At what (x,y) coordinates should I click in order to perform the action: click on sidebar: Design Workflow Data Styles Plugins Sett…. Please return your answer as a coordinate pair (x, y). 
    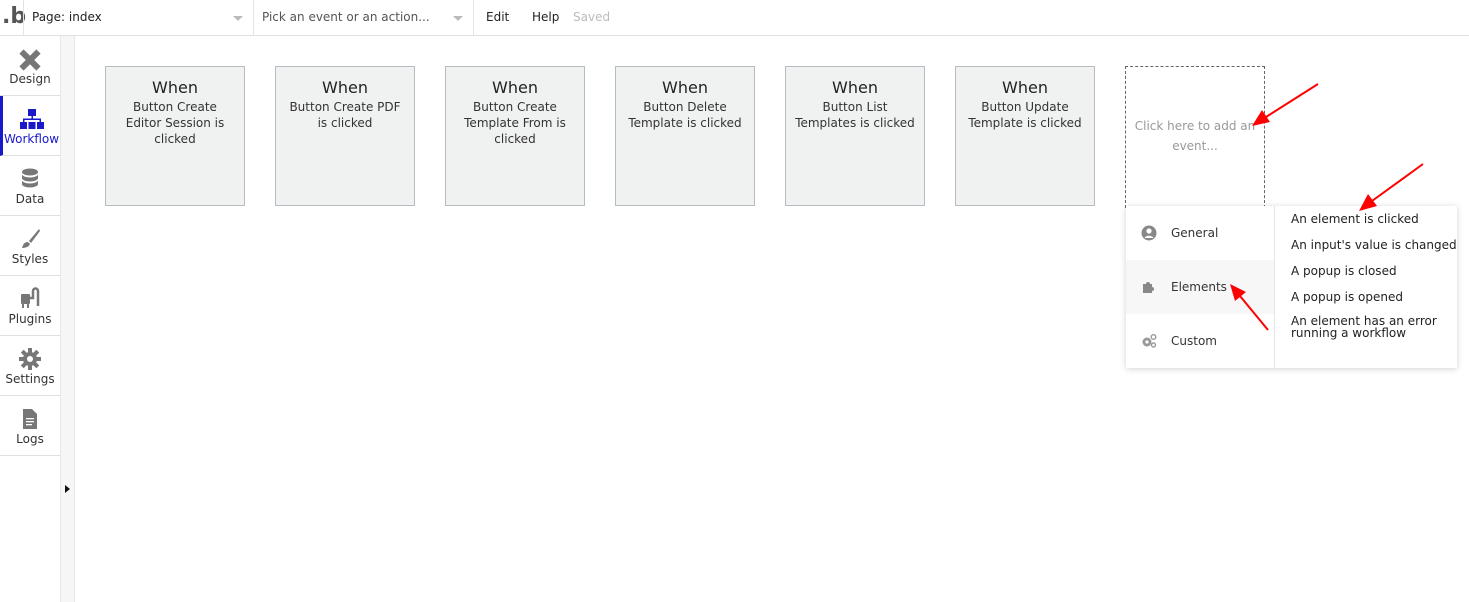
    Looking at the image, I should click on (30, 319).